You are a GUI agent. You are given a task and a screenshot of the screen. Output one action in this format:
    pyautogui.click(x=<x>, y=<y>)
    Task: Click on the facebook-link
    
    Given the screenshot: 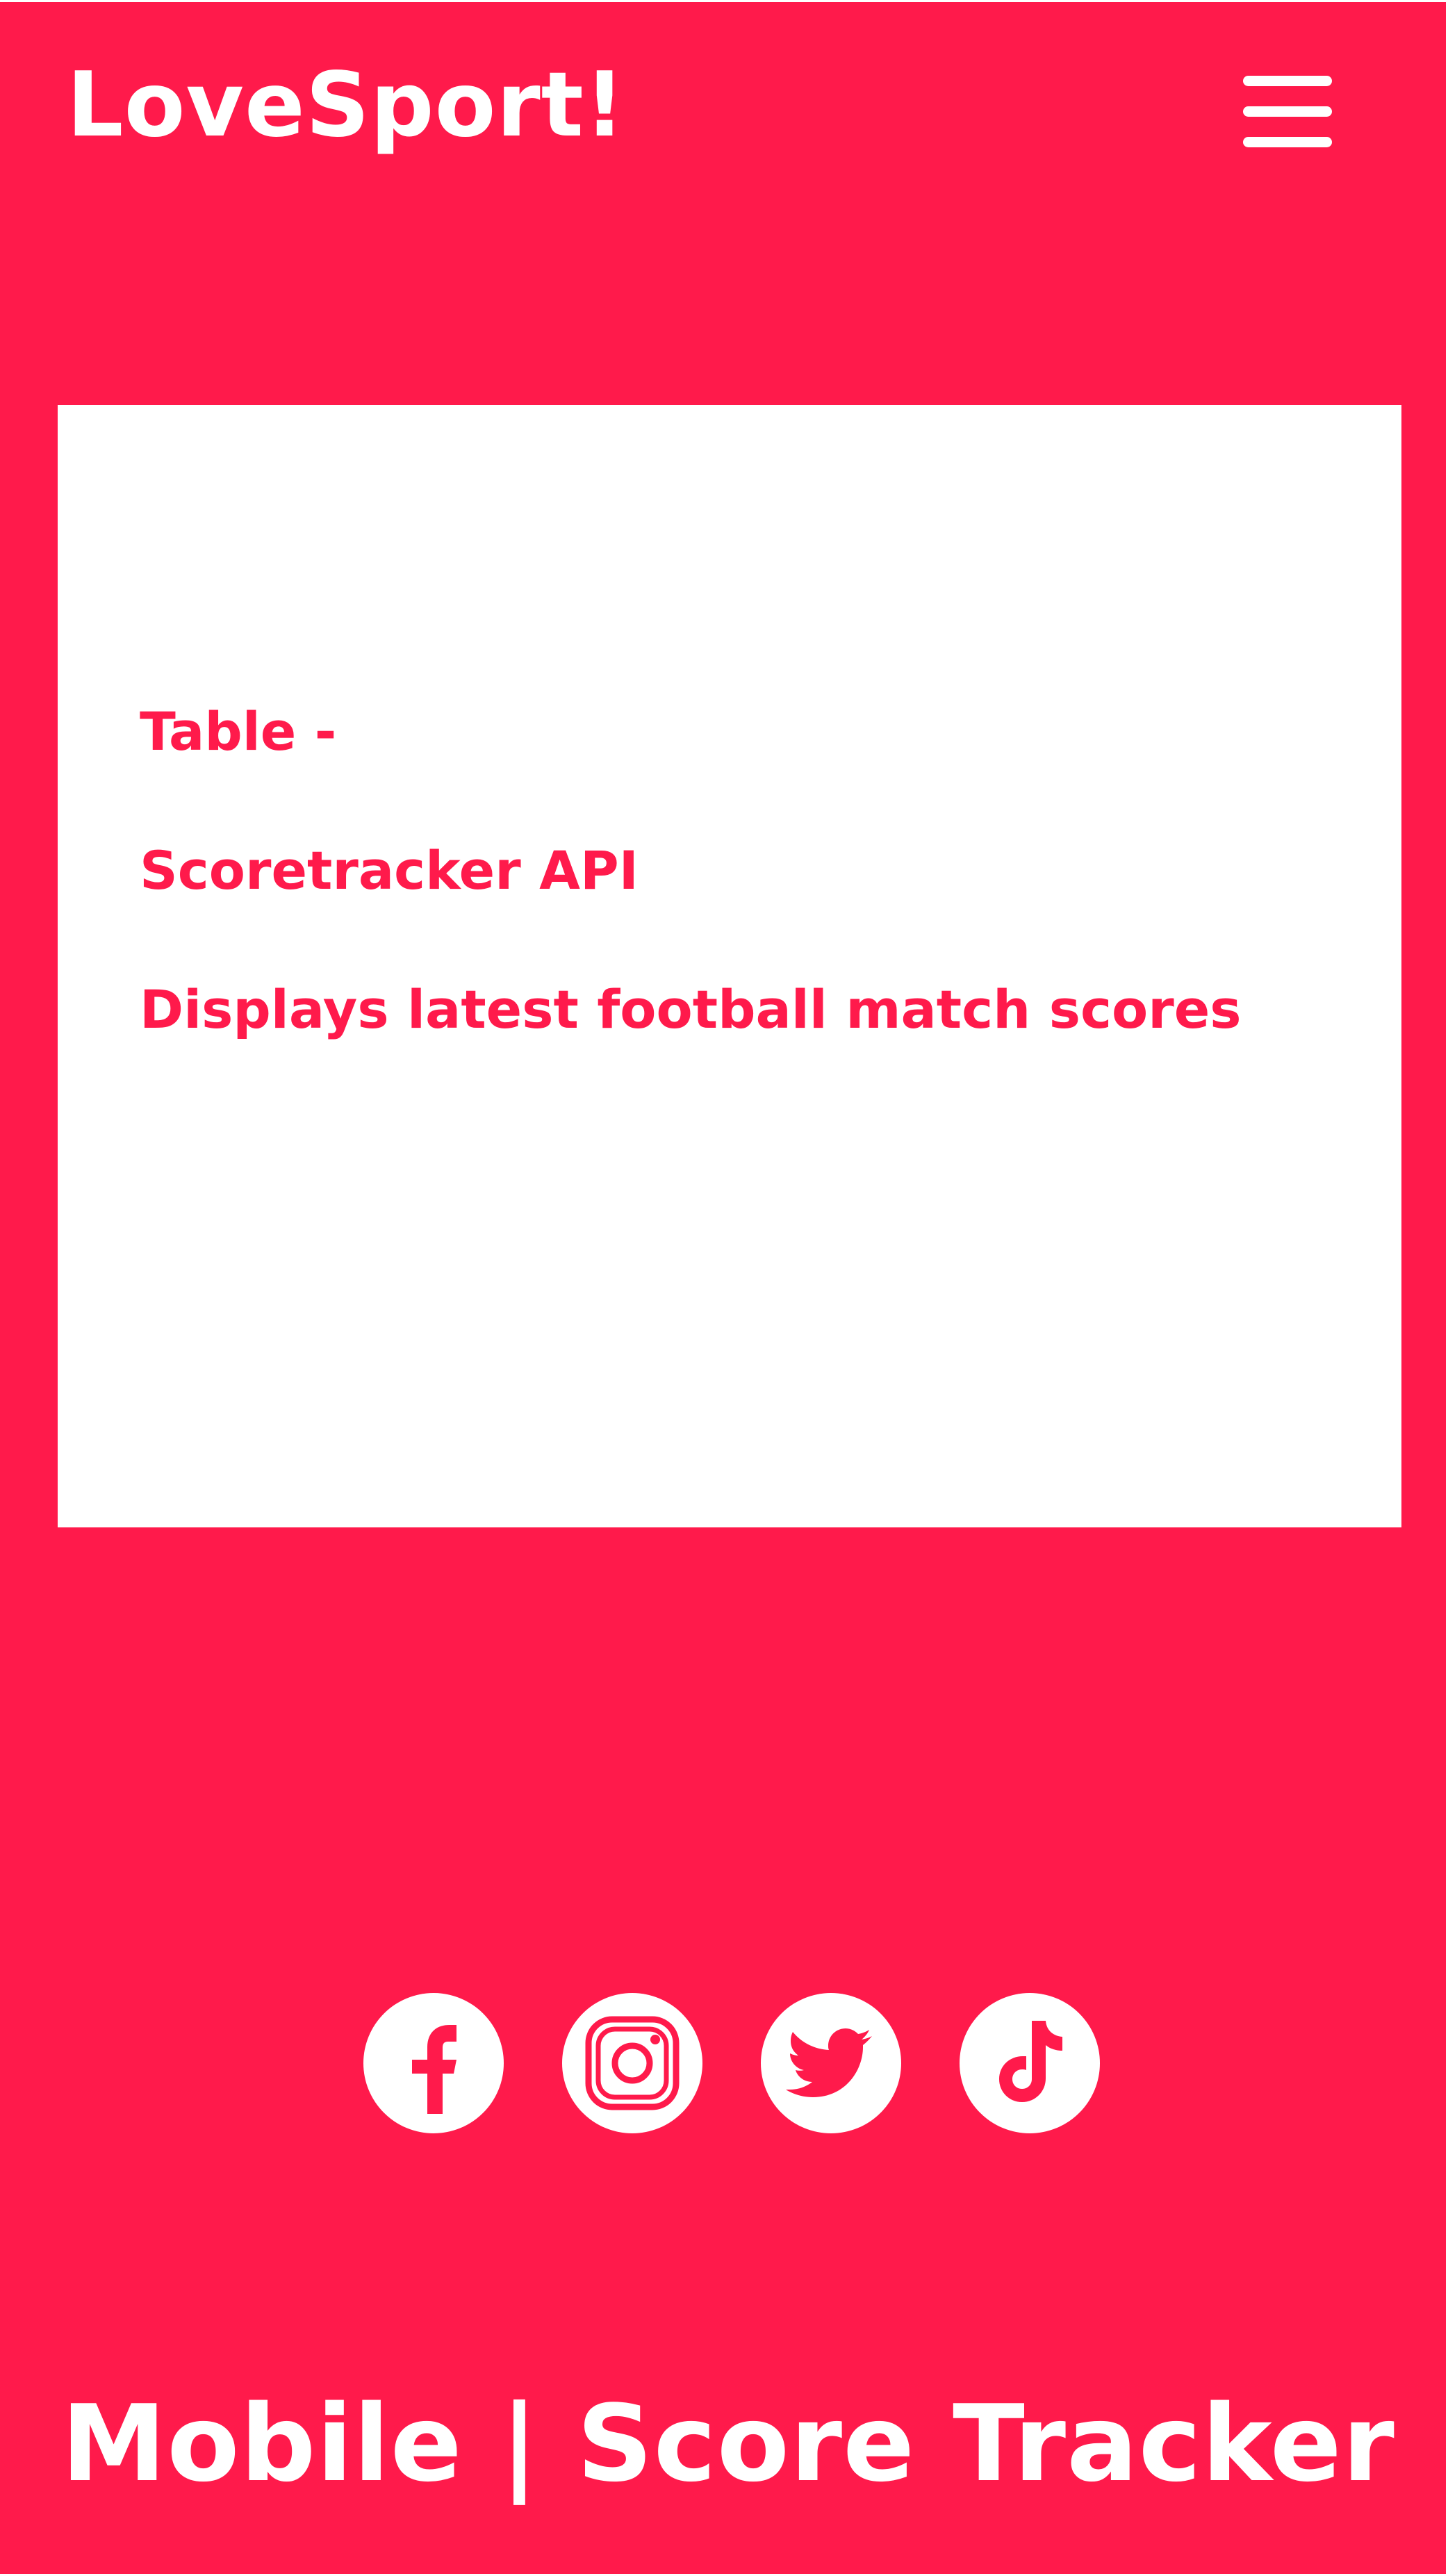 What is the action you would take?
    pyautogui.click(x=433, y=2063)
    